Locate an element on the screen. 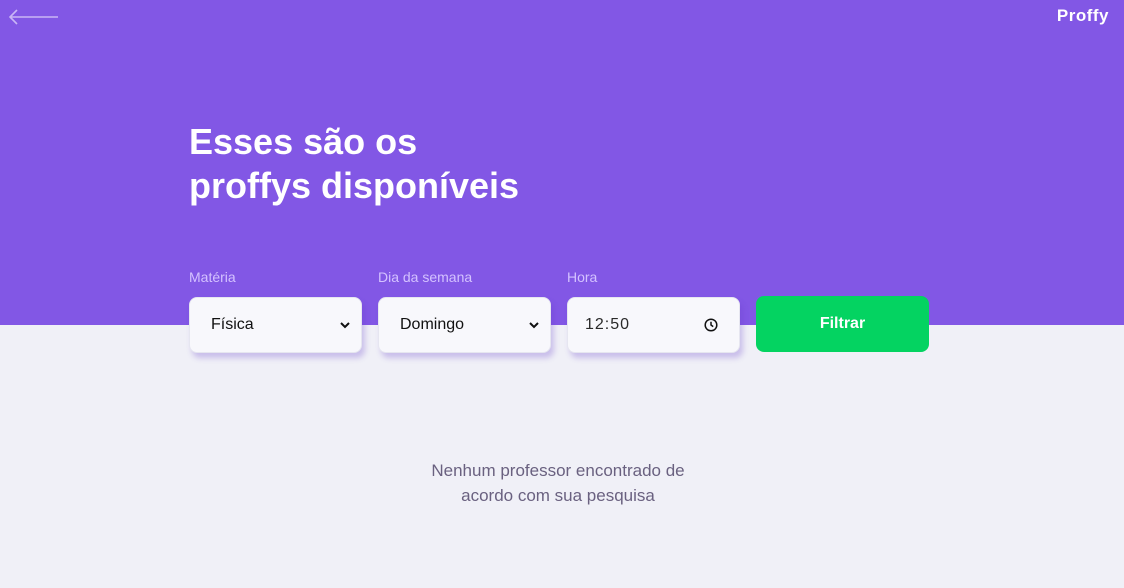 This screenshot has width=1124, height=588. week-day-field: Dia da semana Domingo is located at coordinates (464, 310).